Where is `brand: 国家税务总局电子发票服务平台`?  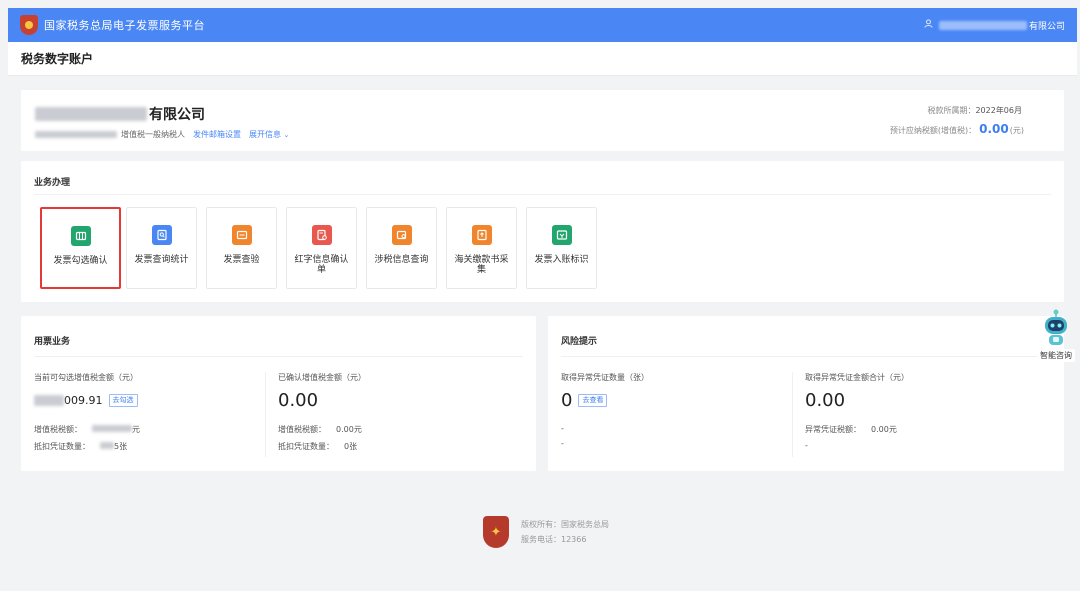 brand: 国家税务总局电子发票服务平台 is located at coordinates (112, 25).